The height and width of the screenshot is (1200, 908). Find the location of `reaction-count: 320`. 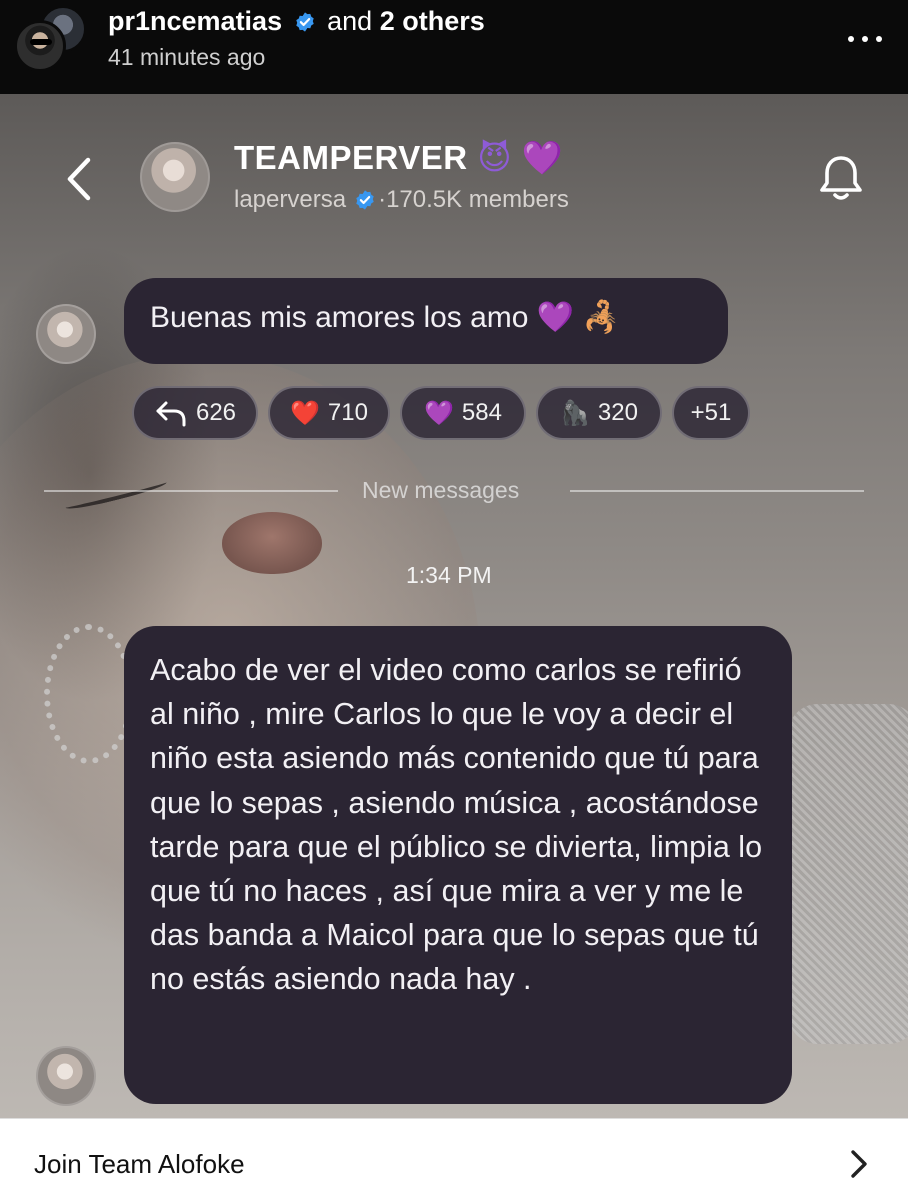

reaction-count: 320 is located at coordinates (617, 412).